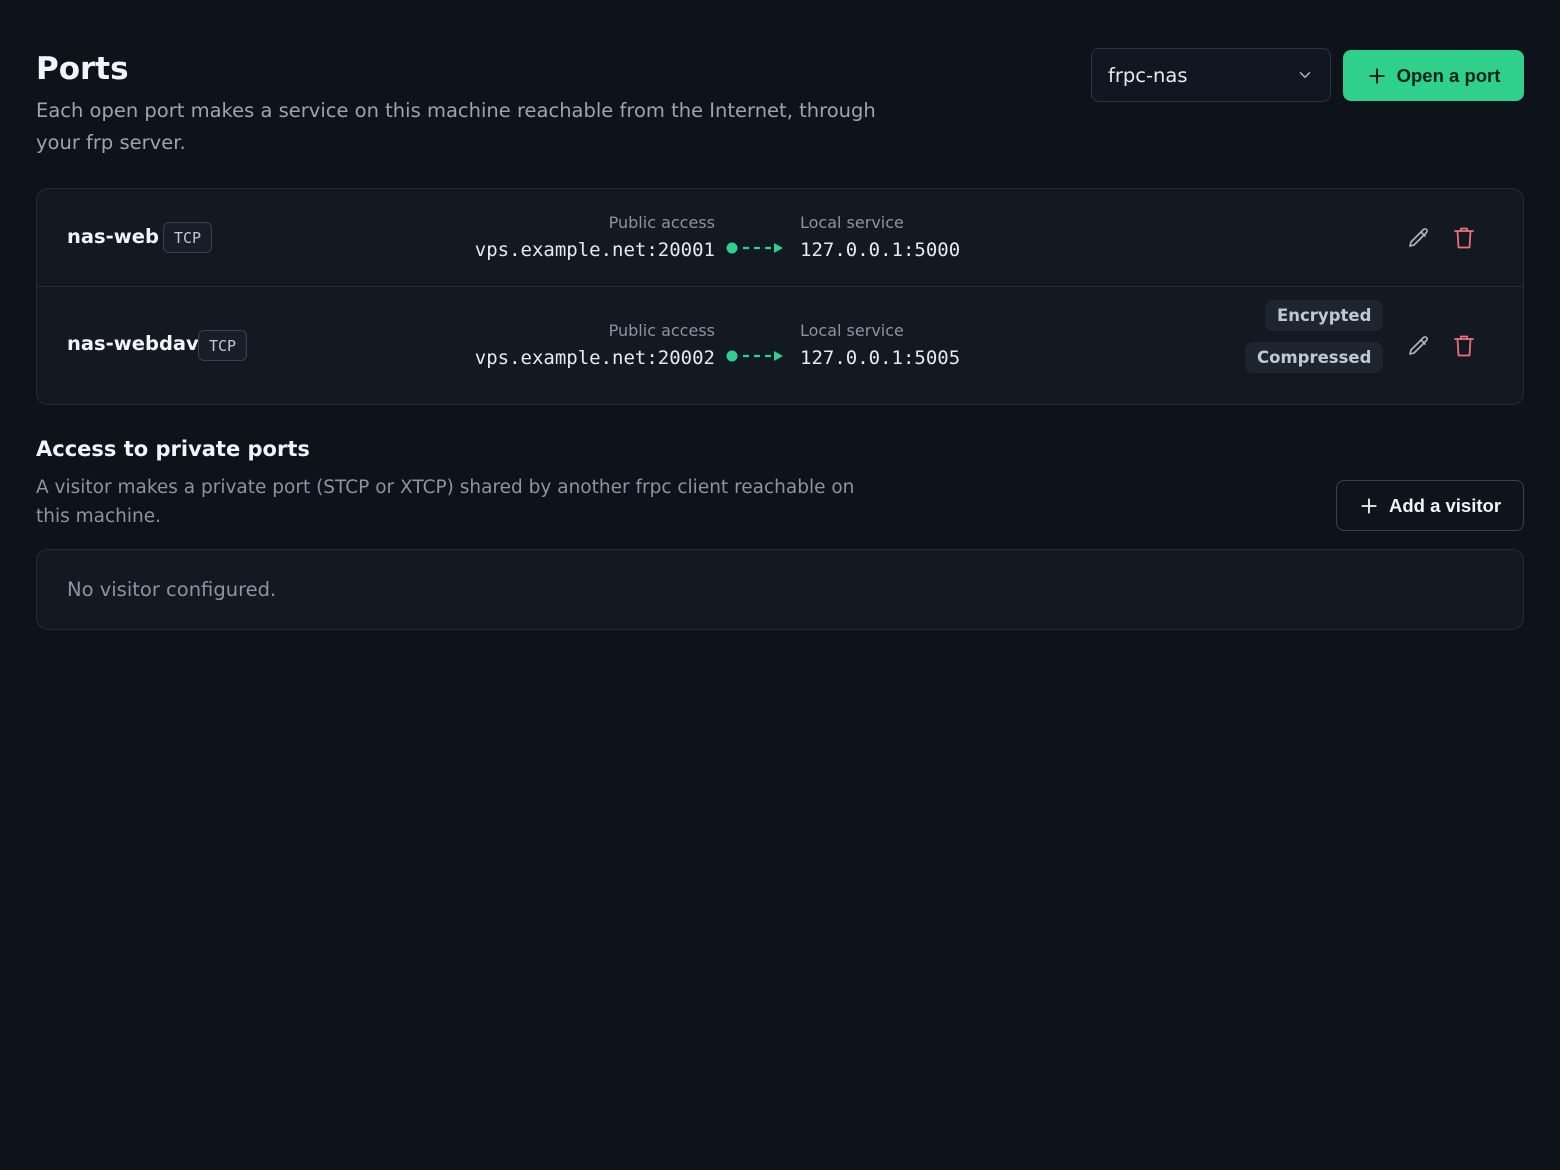 The width and height of the screenshot is (1560, 1170). What do you see at coordinates (1445, 505) in the screenshot?
I see `add-visitor-label: Add a visitor` at bounding box center [1445, 505].